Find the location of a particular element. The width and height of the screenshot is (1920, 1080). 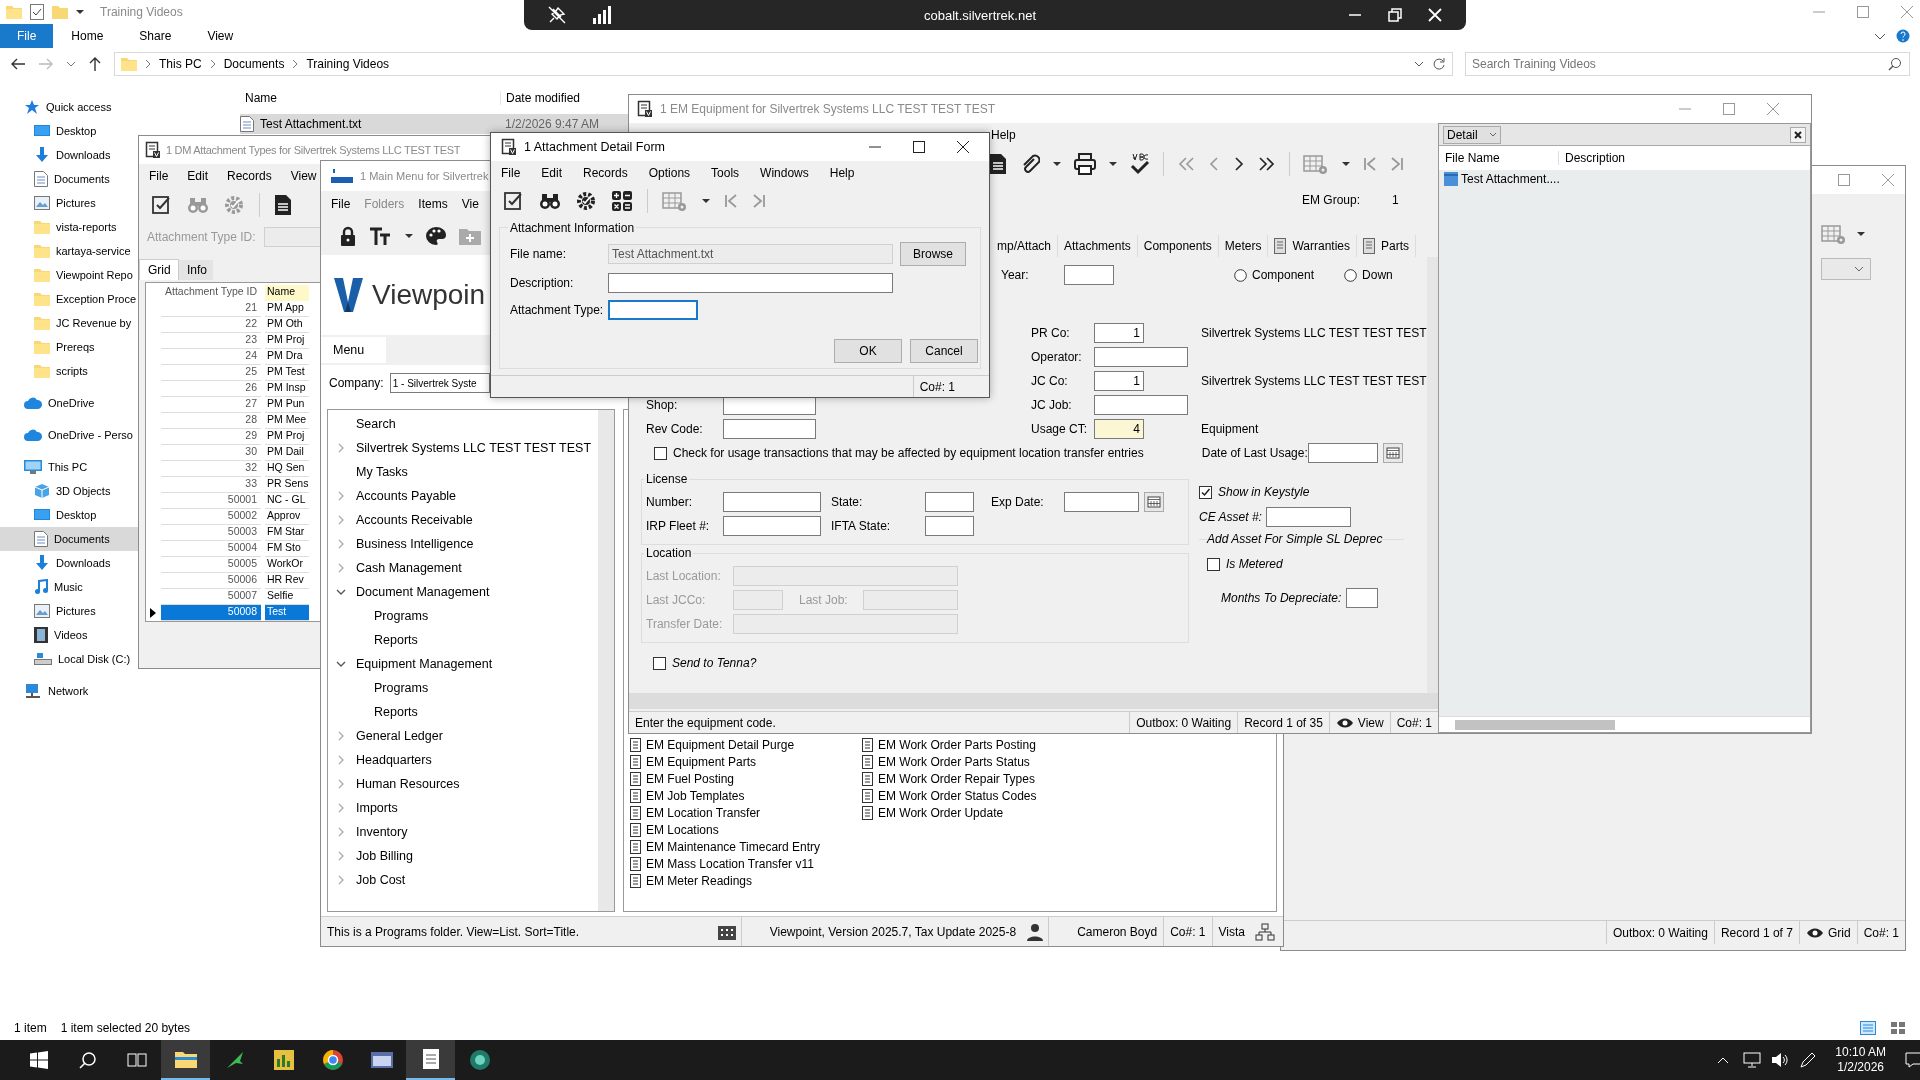

table-cell: PM Mee is located at coordinates (287, 421).